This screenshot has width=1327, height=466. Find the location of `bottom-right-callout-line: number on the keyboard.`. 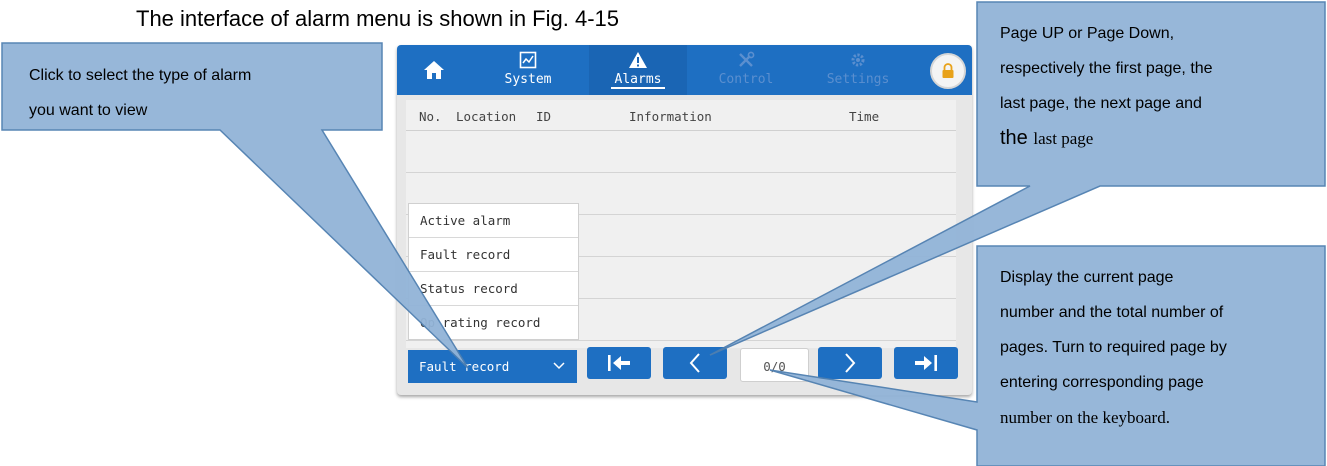

bottom-right-callout-line: number on the keyboard. is located at coordinates (1085, 417).